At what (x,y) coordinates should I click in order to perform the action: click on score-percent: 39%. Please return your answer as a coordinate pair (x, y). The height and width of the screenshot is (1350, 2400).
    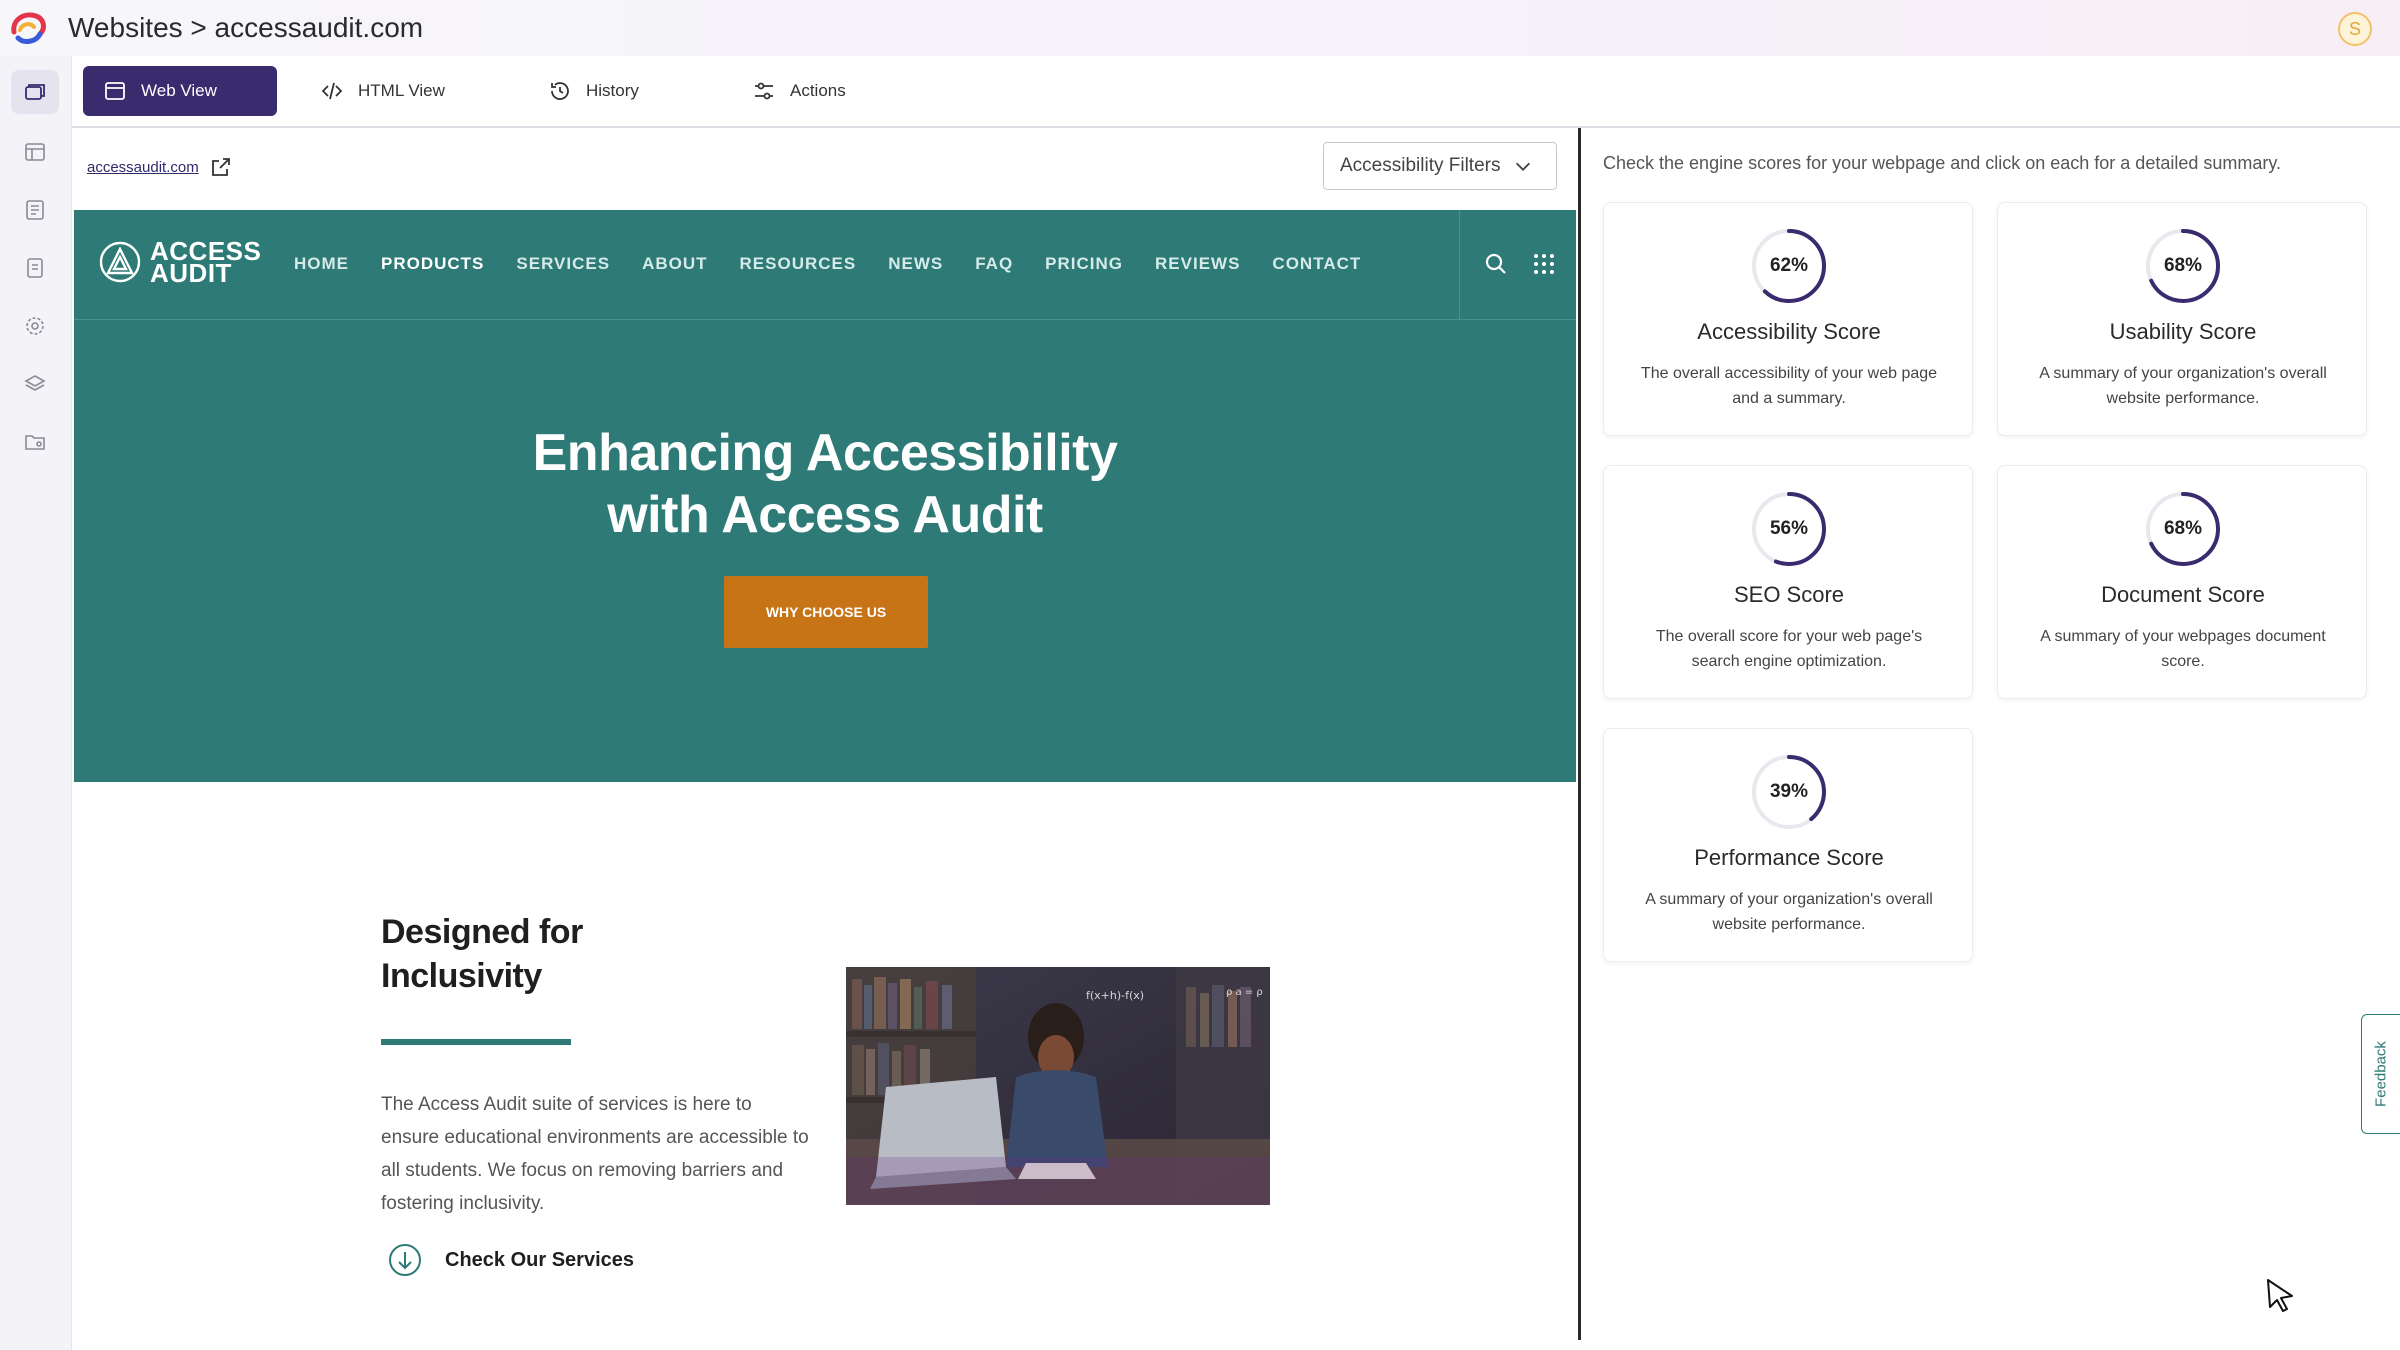
    Looking at the image, I should click on (1789, 791).